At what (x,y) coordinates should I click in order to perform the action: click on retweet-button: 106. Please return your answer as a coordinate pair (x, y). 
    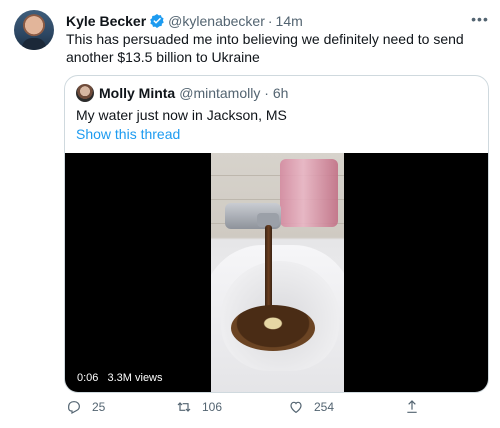
    Looking at the image, I should click on (199, 407).